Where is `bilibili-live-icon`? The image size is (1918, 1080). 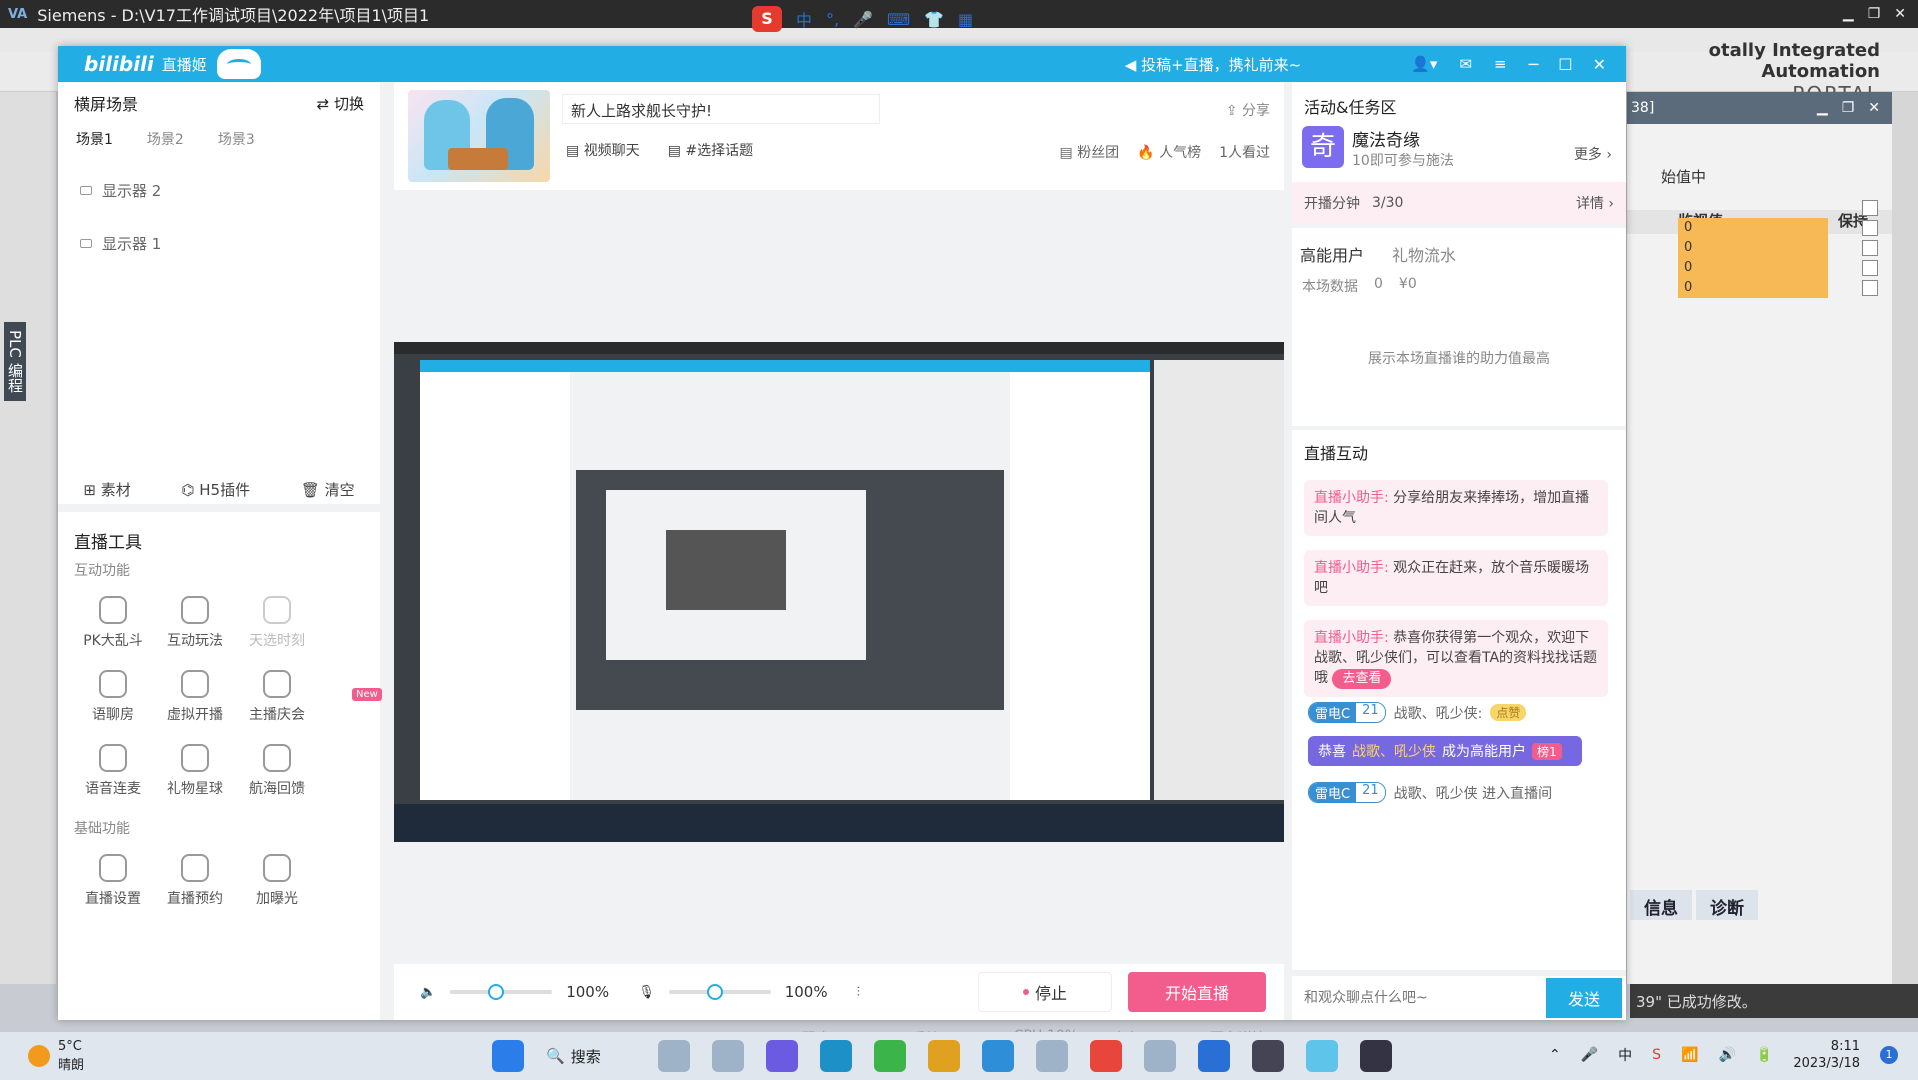 bilibili-live-icon is located at coordinates (1322, 1056).